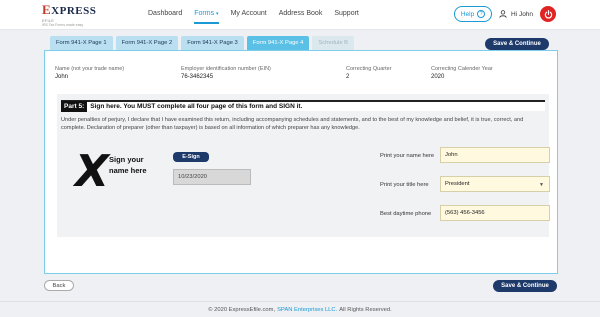 The height and width of the screenshot is (317, 600). Describe the element at coordinates (438, 77) in the screenshot. I see `info-year-value: 2020` at that location.